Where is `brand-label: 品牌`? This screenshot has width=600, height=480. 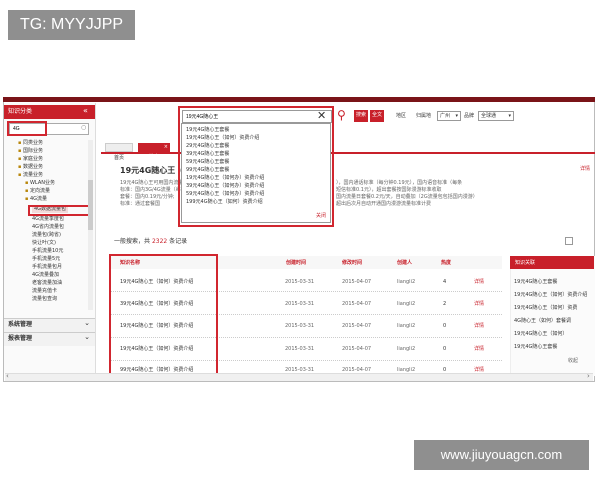
brand-label: 品牌 is located at coordinates (469, 116).